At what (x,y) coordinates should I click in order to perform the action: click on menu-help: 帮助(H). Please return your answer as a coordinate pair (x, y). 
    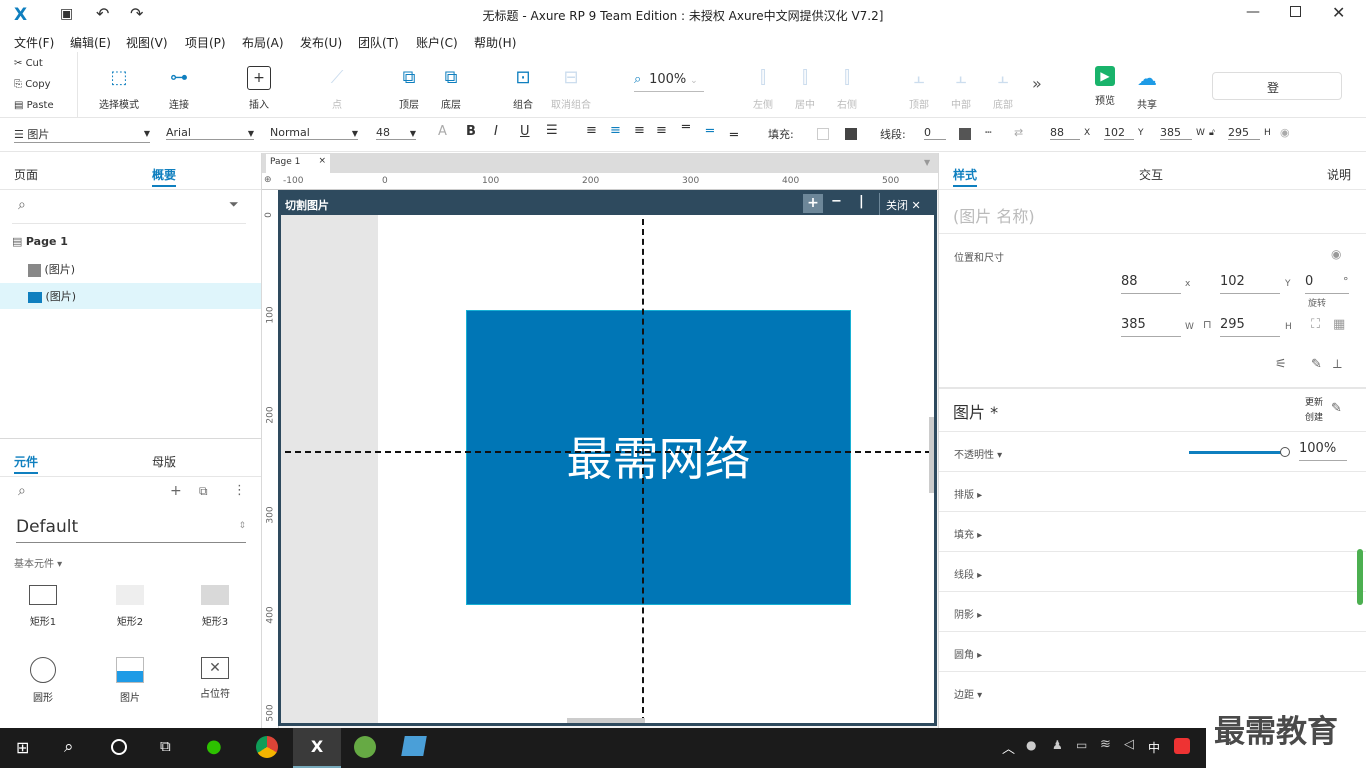
    Looking at the image, I should click on (495, 42).